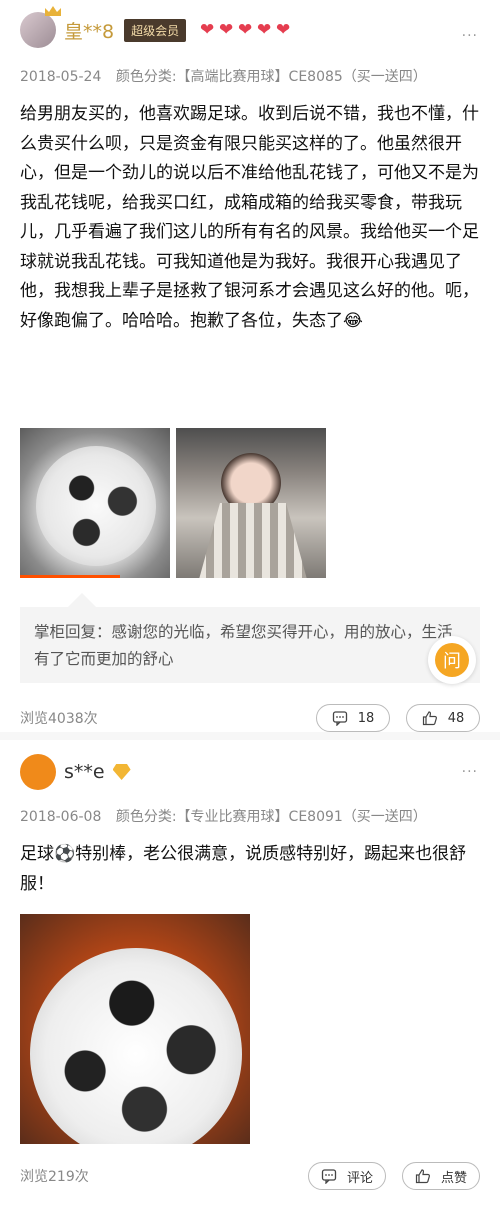 The image size is (500, 1214). Describe the element at coordinates (250, 1176) in the screenshot. I see `review-footer: 浏览219次 评论 点赞` at that location.